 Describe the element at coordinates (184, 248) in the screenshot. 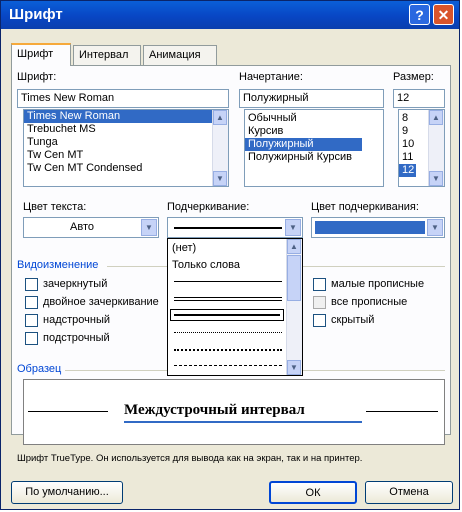

I see `underline-option-none: (нет)` at that location.